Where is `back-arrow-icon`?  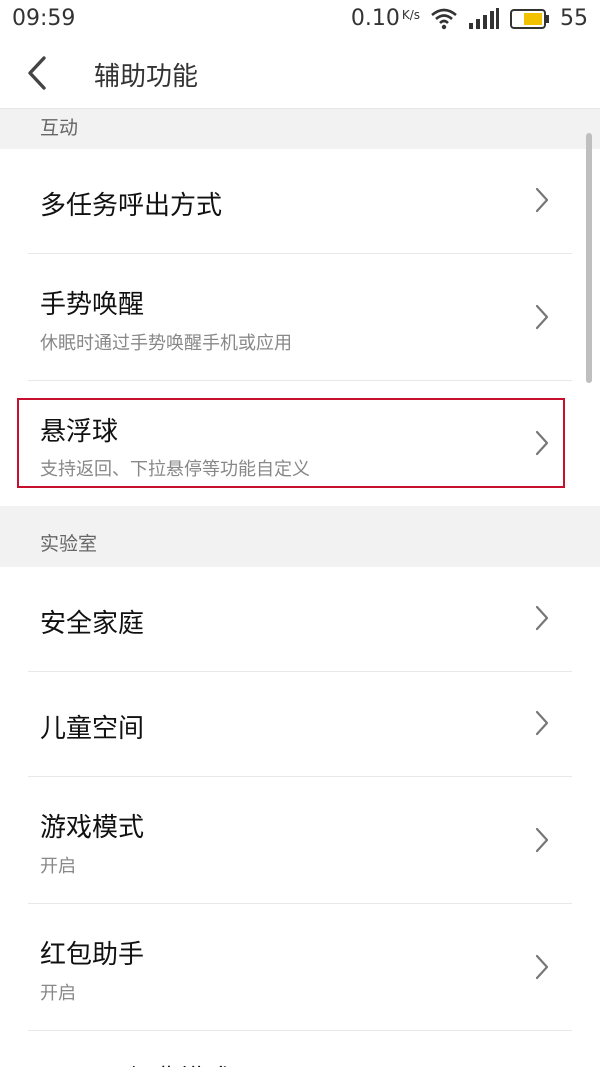
back-arrow-icon is located at coordinates (37, 73).